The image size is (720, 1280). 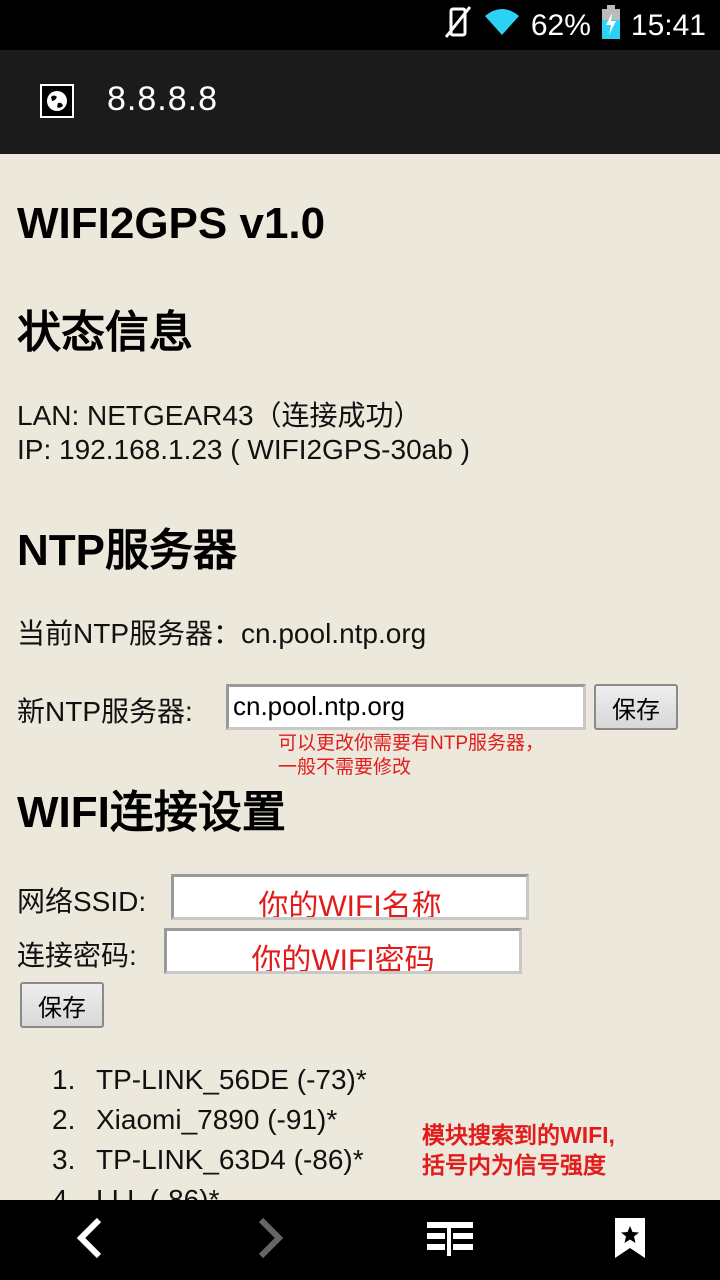 I want to click on battery-level: 62%, so click(x=560, y=25).